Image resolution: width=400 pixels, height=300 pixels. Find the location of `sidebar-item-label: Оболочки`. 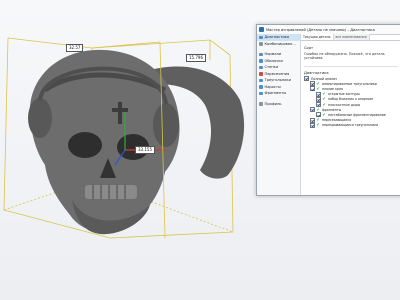

sidebar-item-label: Оболочки is located at coordinates (273, 60).